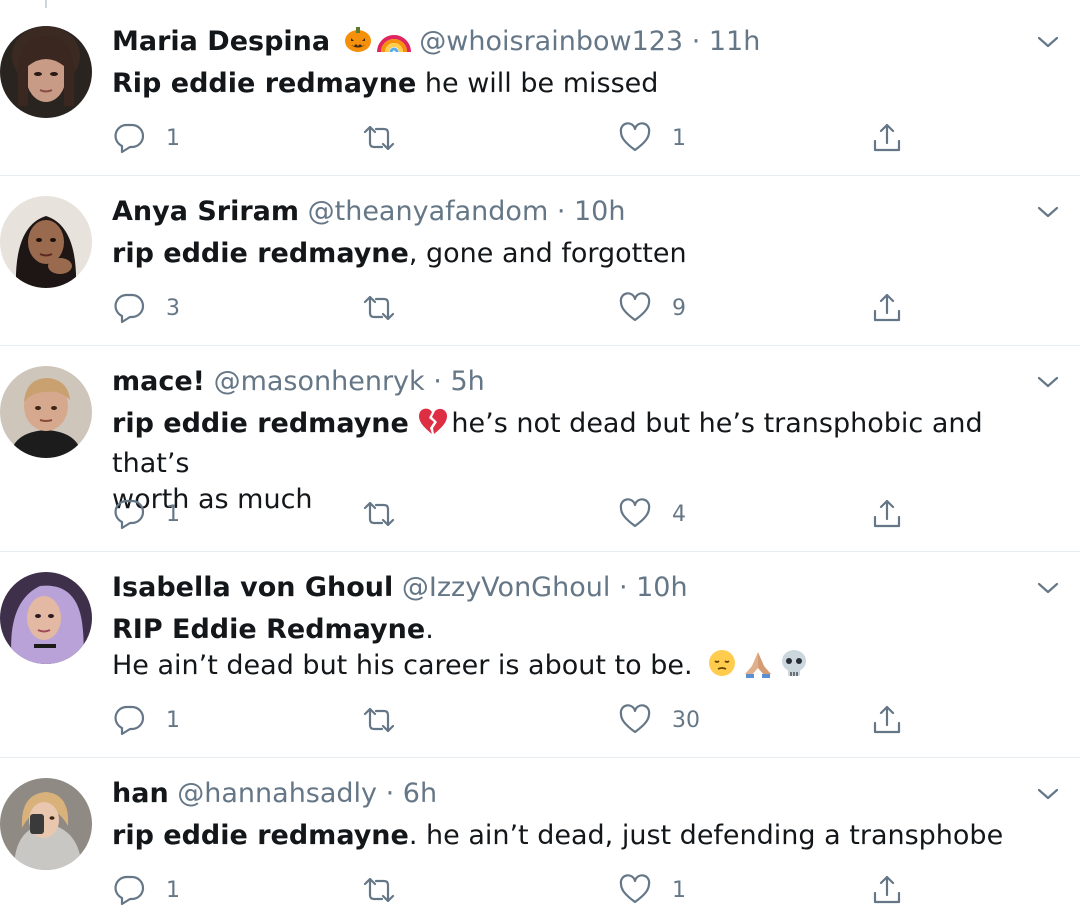 Image resolution: width=1080 pixels, height=920 pixels. I want to click on timestamp: · 11h, so click(726, 41).